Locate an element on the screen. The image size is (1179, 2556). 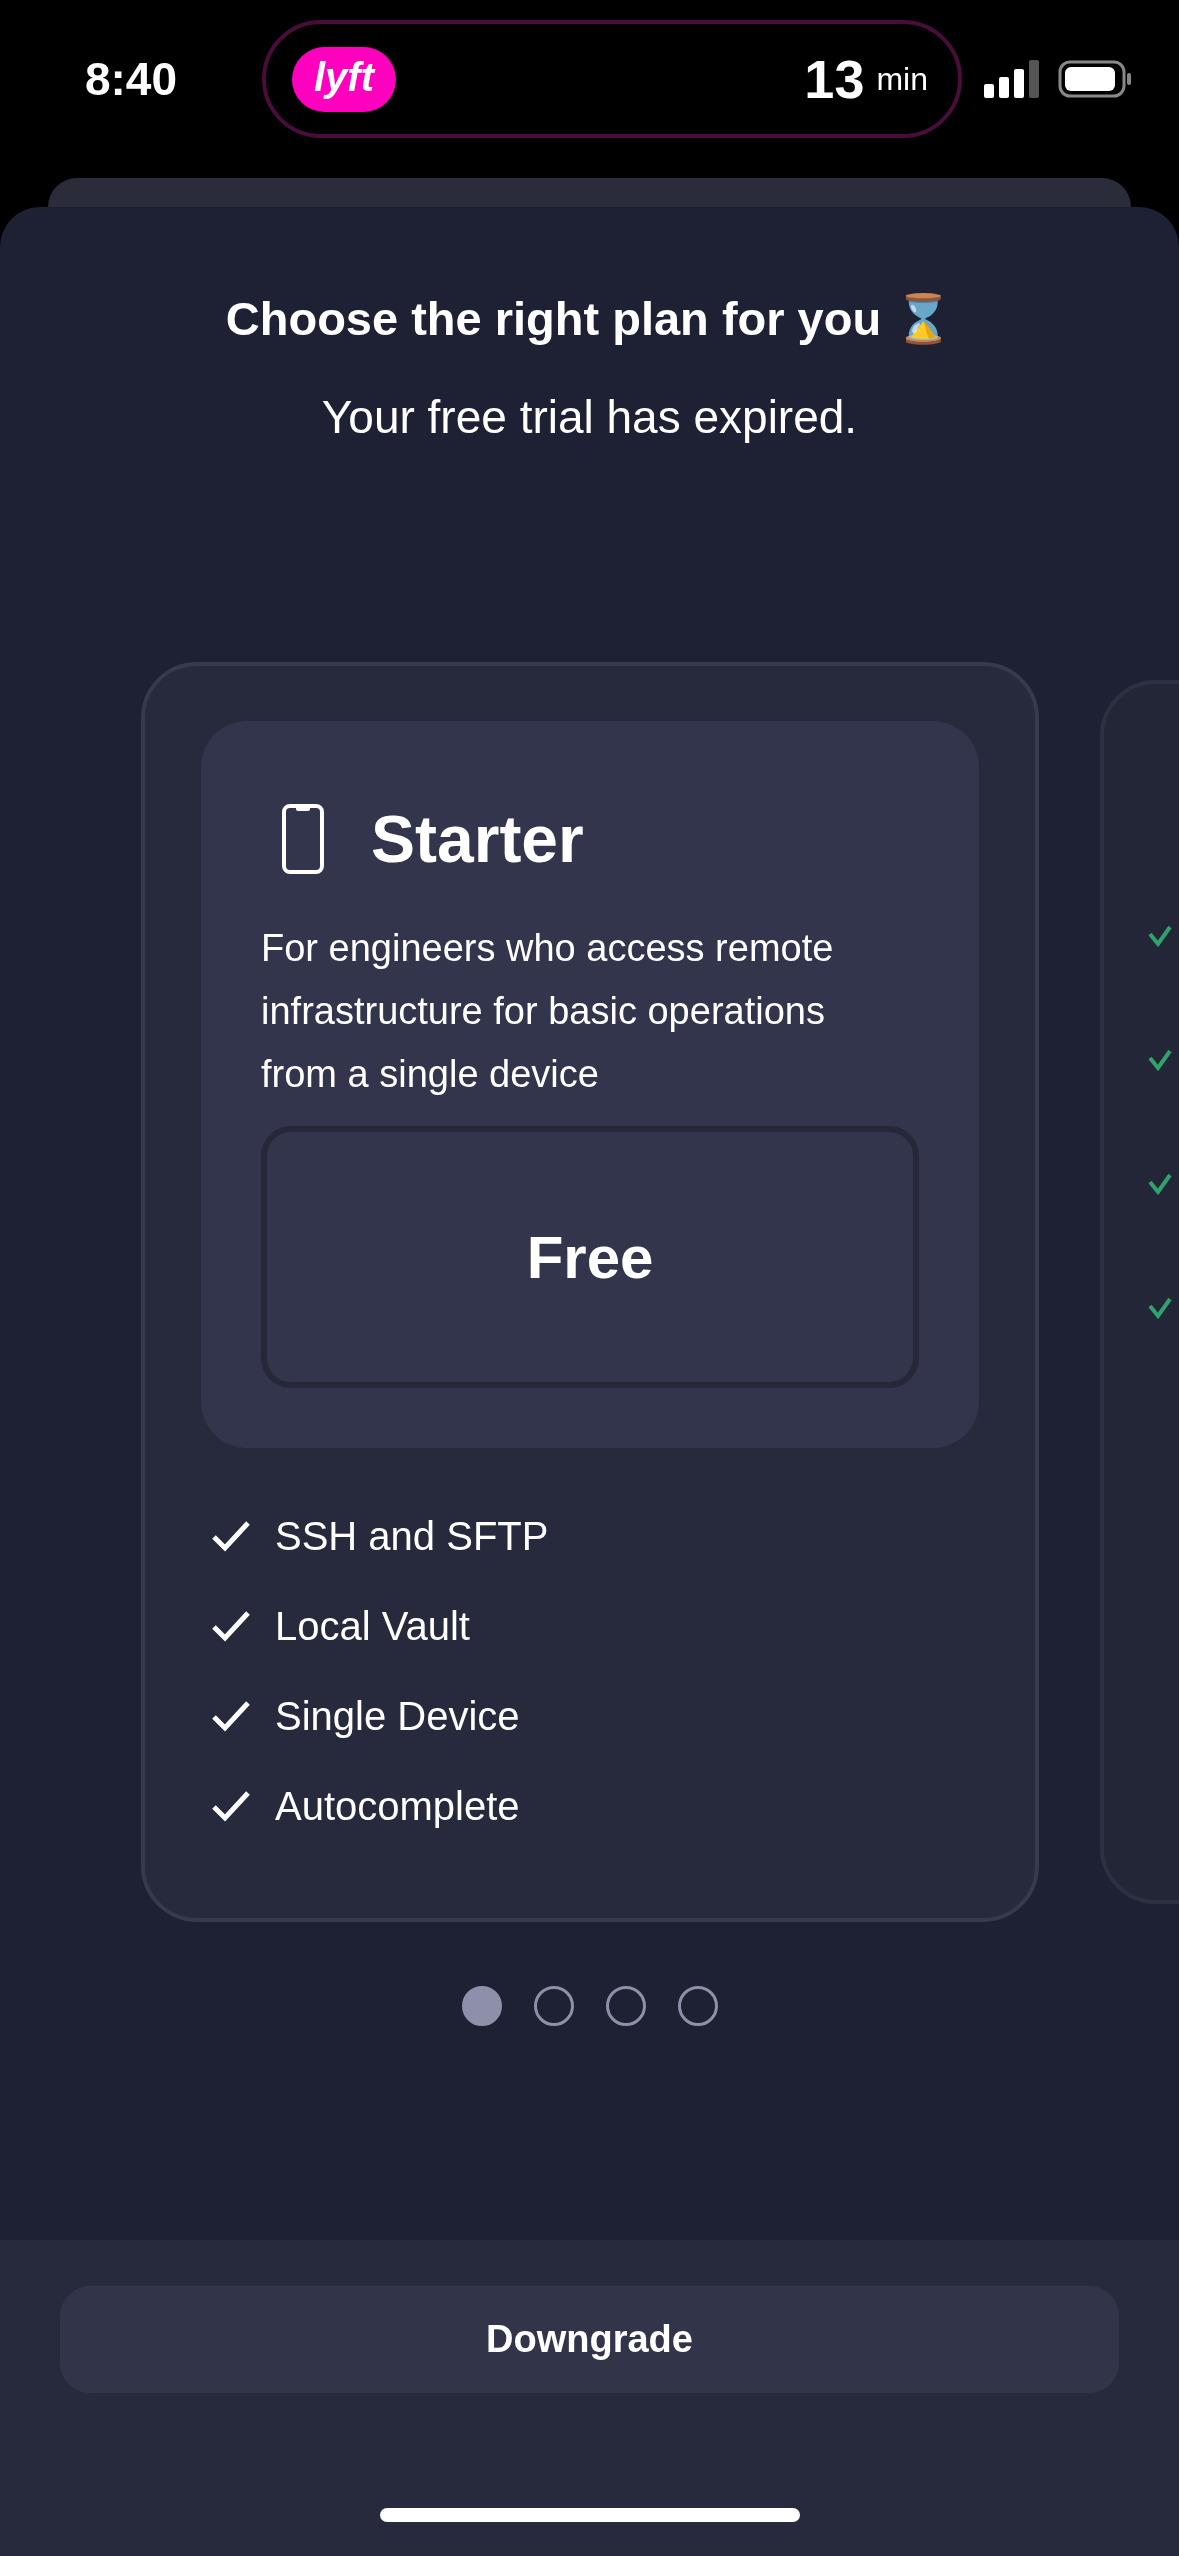
sheet-subtitle: Your free trial has expired. is located at coordinates (589, 417).